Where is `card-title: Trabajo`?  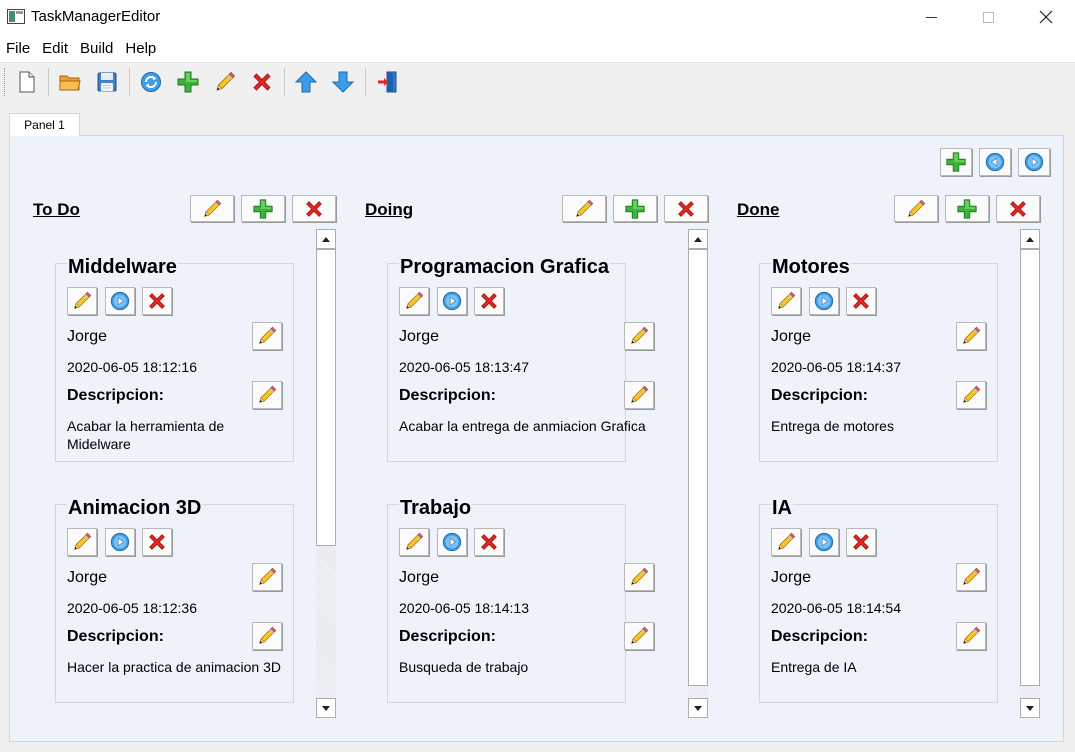
card-title: Trabajo is located at coordinates (436, 508).